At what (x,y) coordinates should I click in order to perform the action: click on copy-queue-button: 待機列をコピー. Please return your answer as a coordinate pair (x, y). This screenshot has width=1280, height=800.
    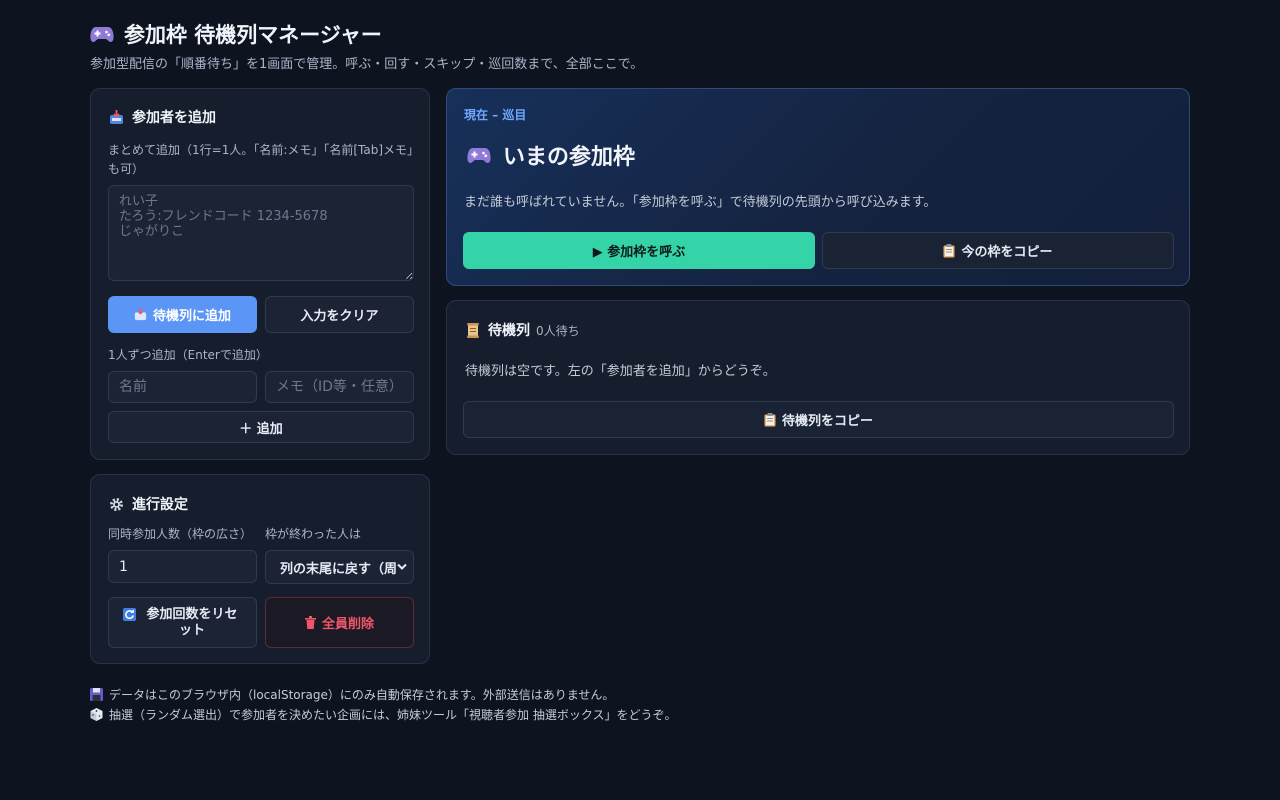
    Looking at the image, I should click on (818, 419).